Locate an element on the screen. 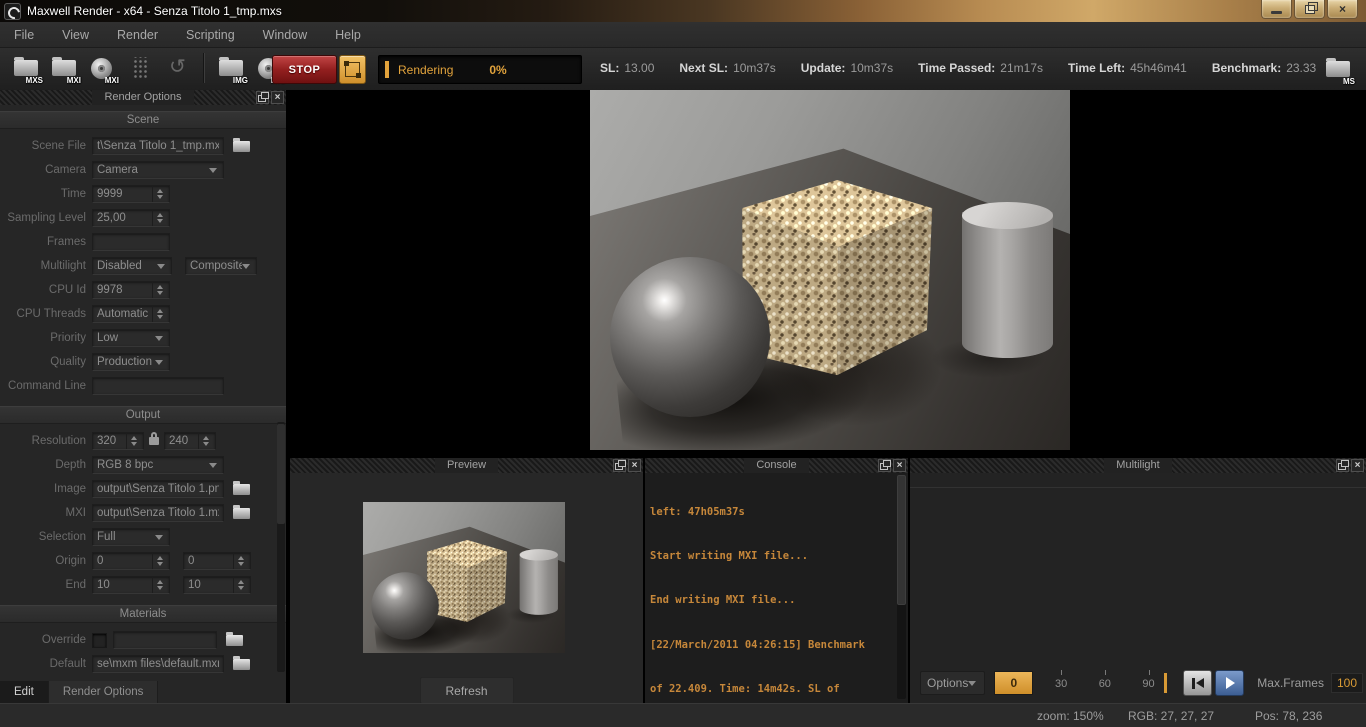 This screenshot has height=727, width=1366. field-row: MXI output\Senza Titolo 1.mxi is located at coordinates (143, 513).